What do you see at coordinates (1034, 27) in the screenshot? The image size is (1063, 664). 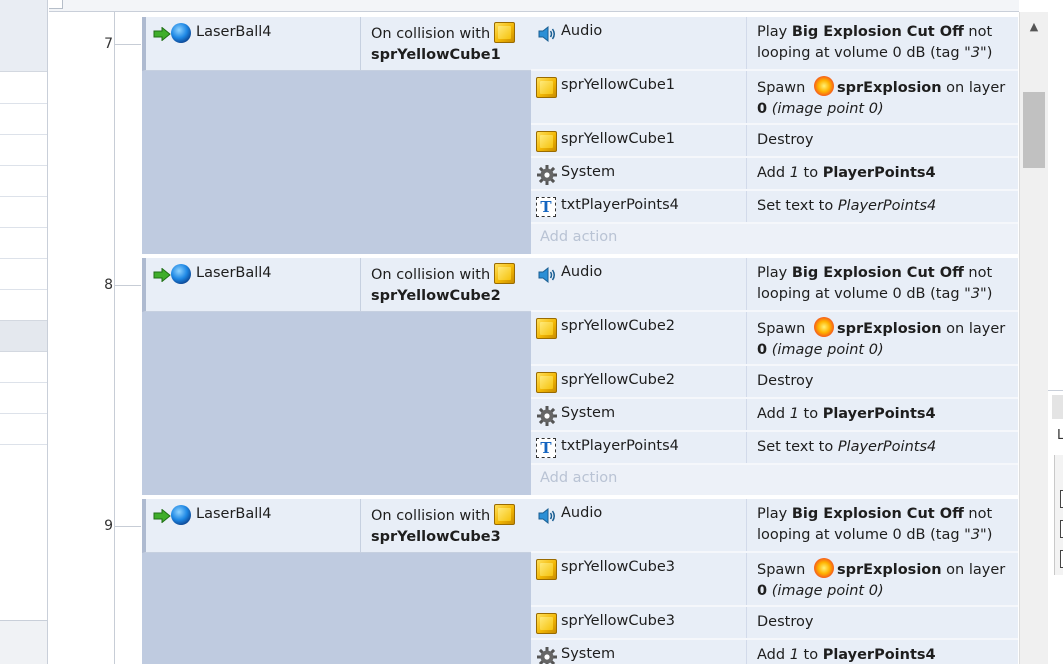 I see `scroll-up-arrow-icon: ▲` at bounding box center [1034, 27].